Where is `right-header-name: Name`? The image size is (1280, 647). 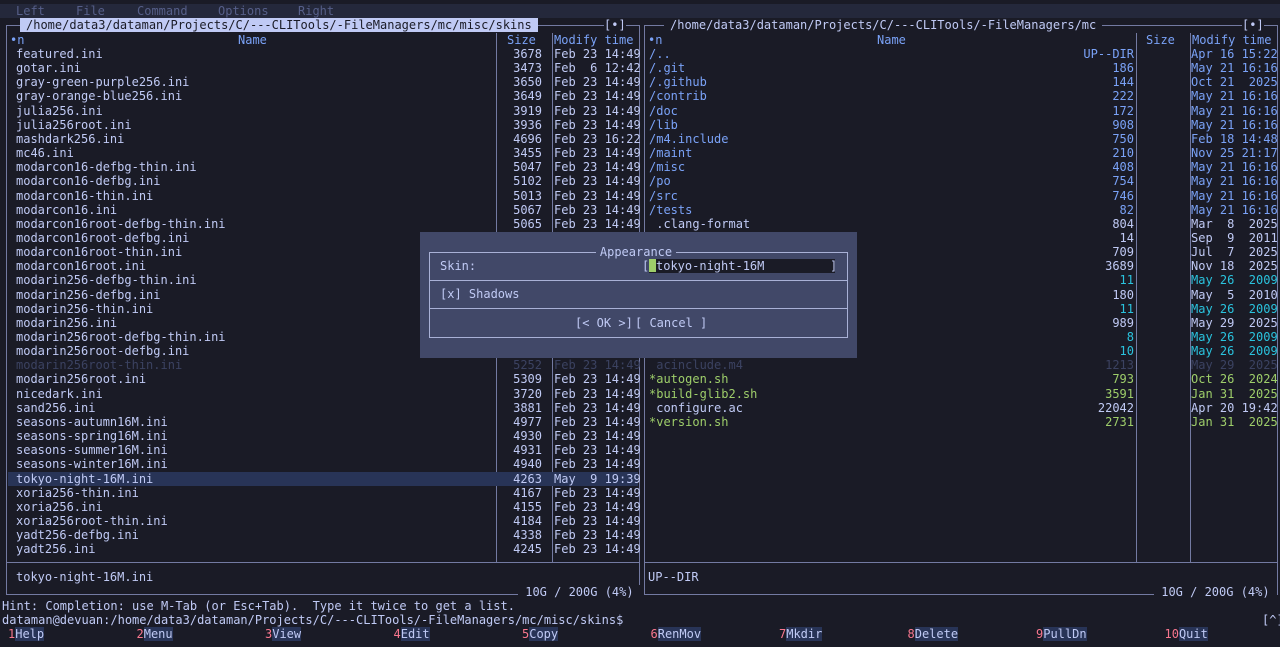 right-header-name: Name is located at coordinates (891, 40).